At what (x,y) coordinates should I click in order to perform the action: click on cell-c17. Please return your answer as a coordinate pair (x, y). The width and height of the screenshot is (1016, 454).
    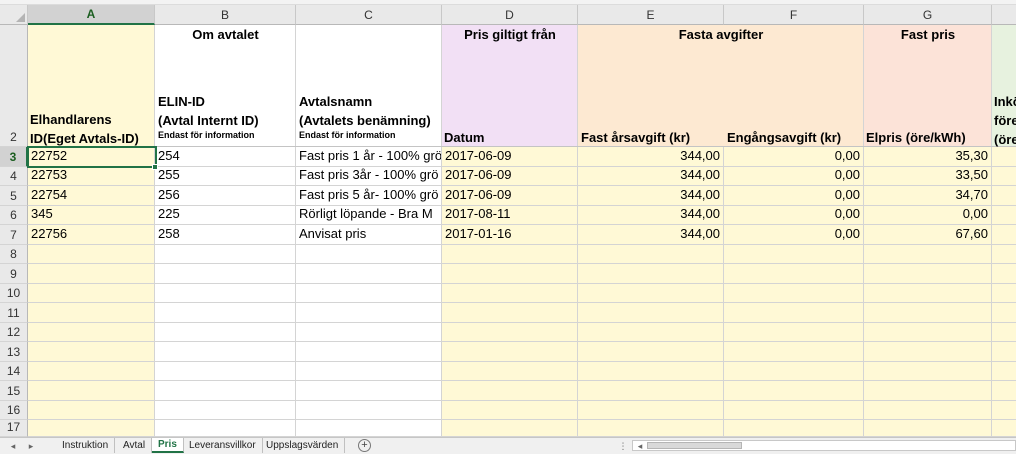
    Looking at the image, I should click on (369, 428).